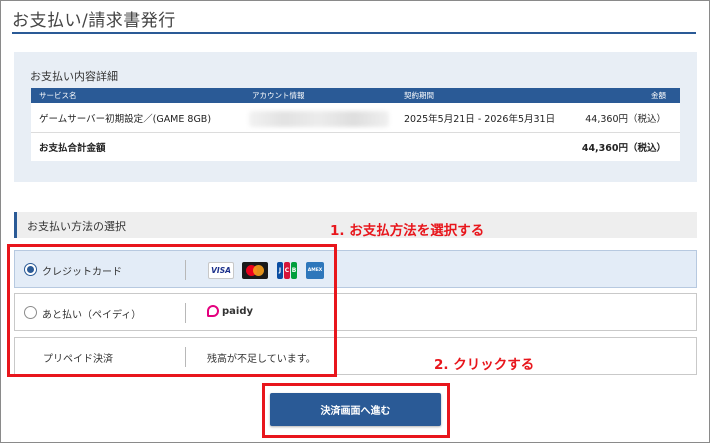 The height and width of the screenshot is (443, 710). What do you see at coordinates (355, 95) in the screenshot?
I see `summary-table-header: サービス名 アカウント情報 契約期間 金額` at bounding box center [355, 95].